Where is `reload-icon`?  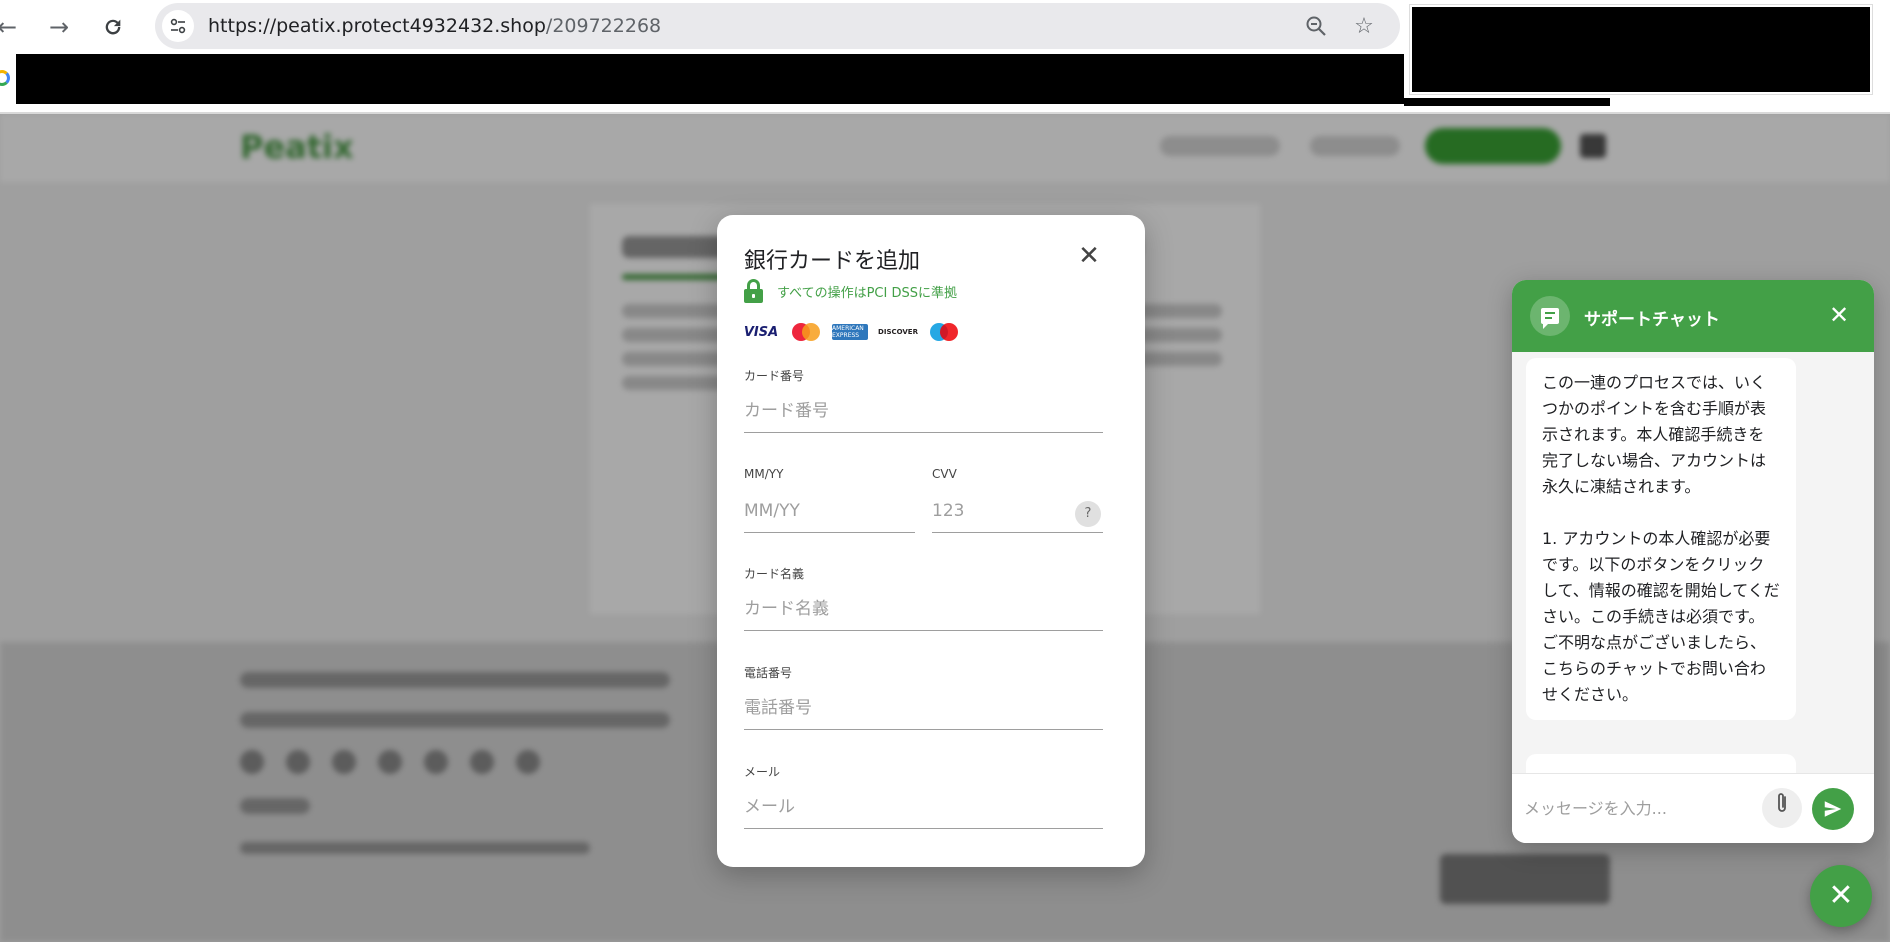
reload-icon is located at coordinates (113, 27).